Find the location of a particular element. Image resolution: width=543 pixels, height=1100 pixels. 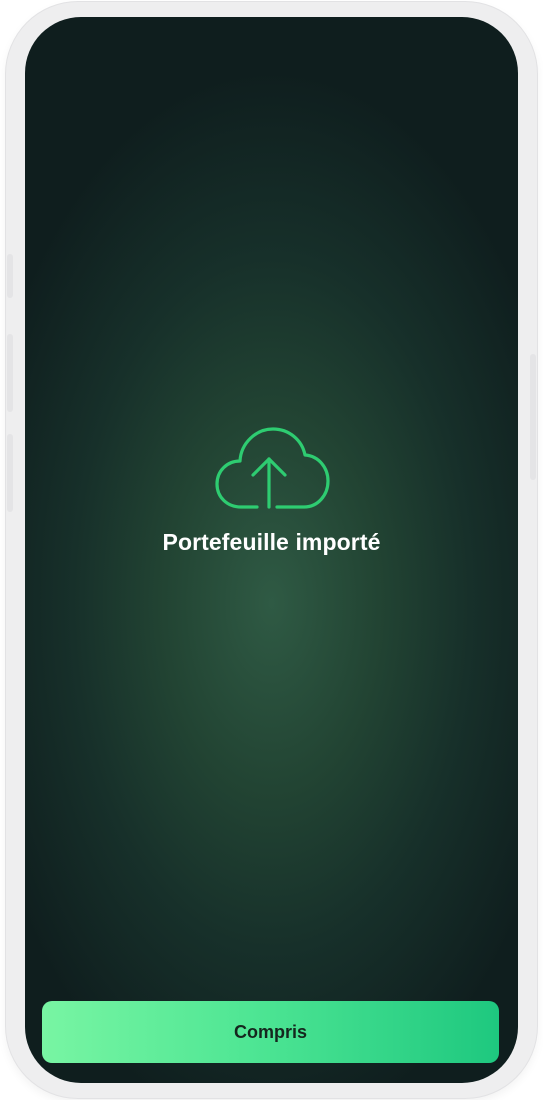

mute-switch is located at coordinates (10, 276).